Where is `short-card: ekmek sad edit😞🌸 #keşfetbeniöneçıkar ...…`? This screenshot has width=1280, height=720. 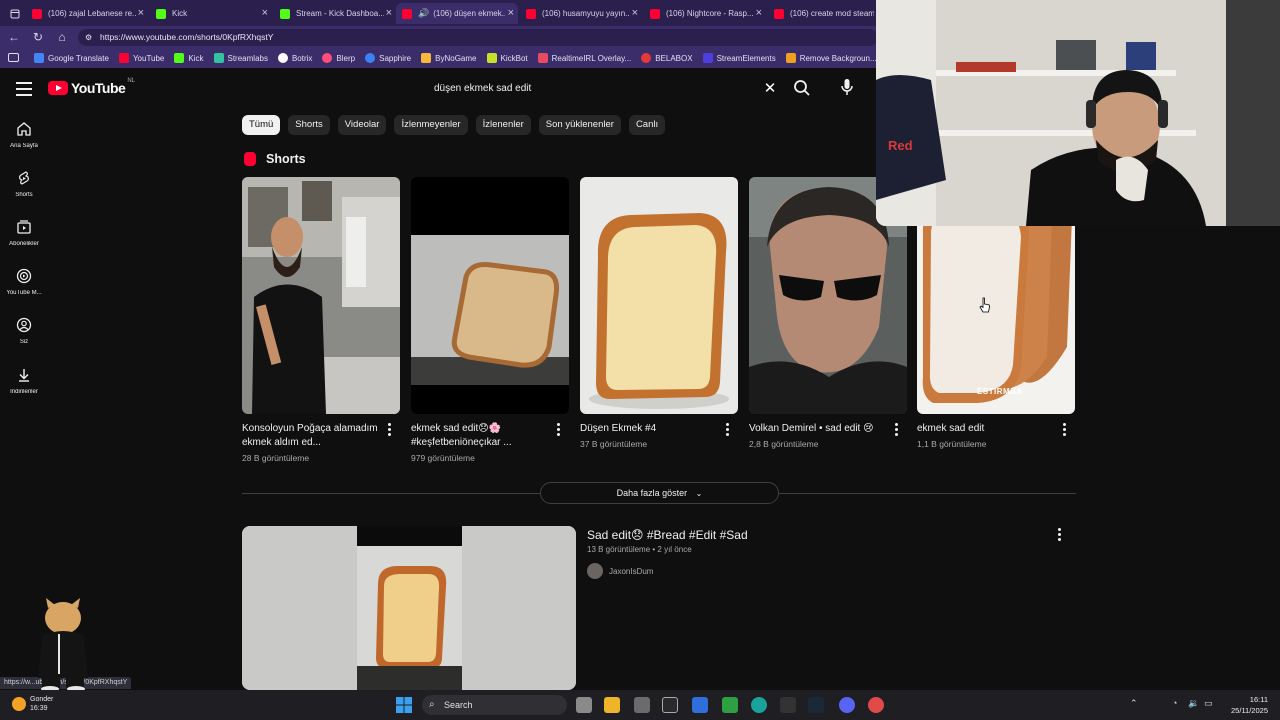 short-card: ekmek sad edit😞🌸 #keşfetbeniöneçıkar ...… is located at coordinates (490, 320).